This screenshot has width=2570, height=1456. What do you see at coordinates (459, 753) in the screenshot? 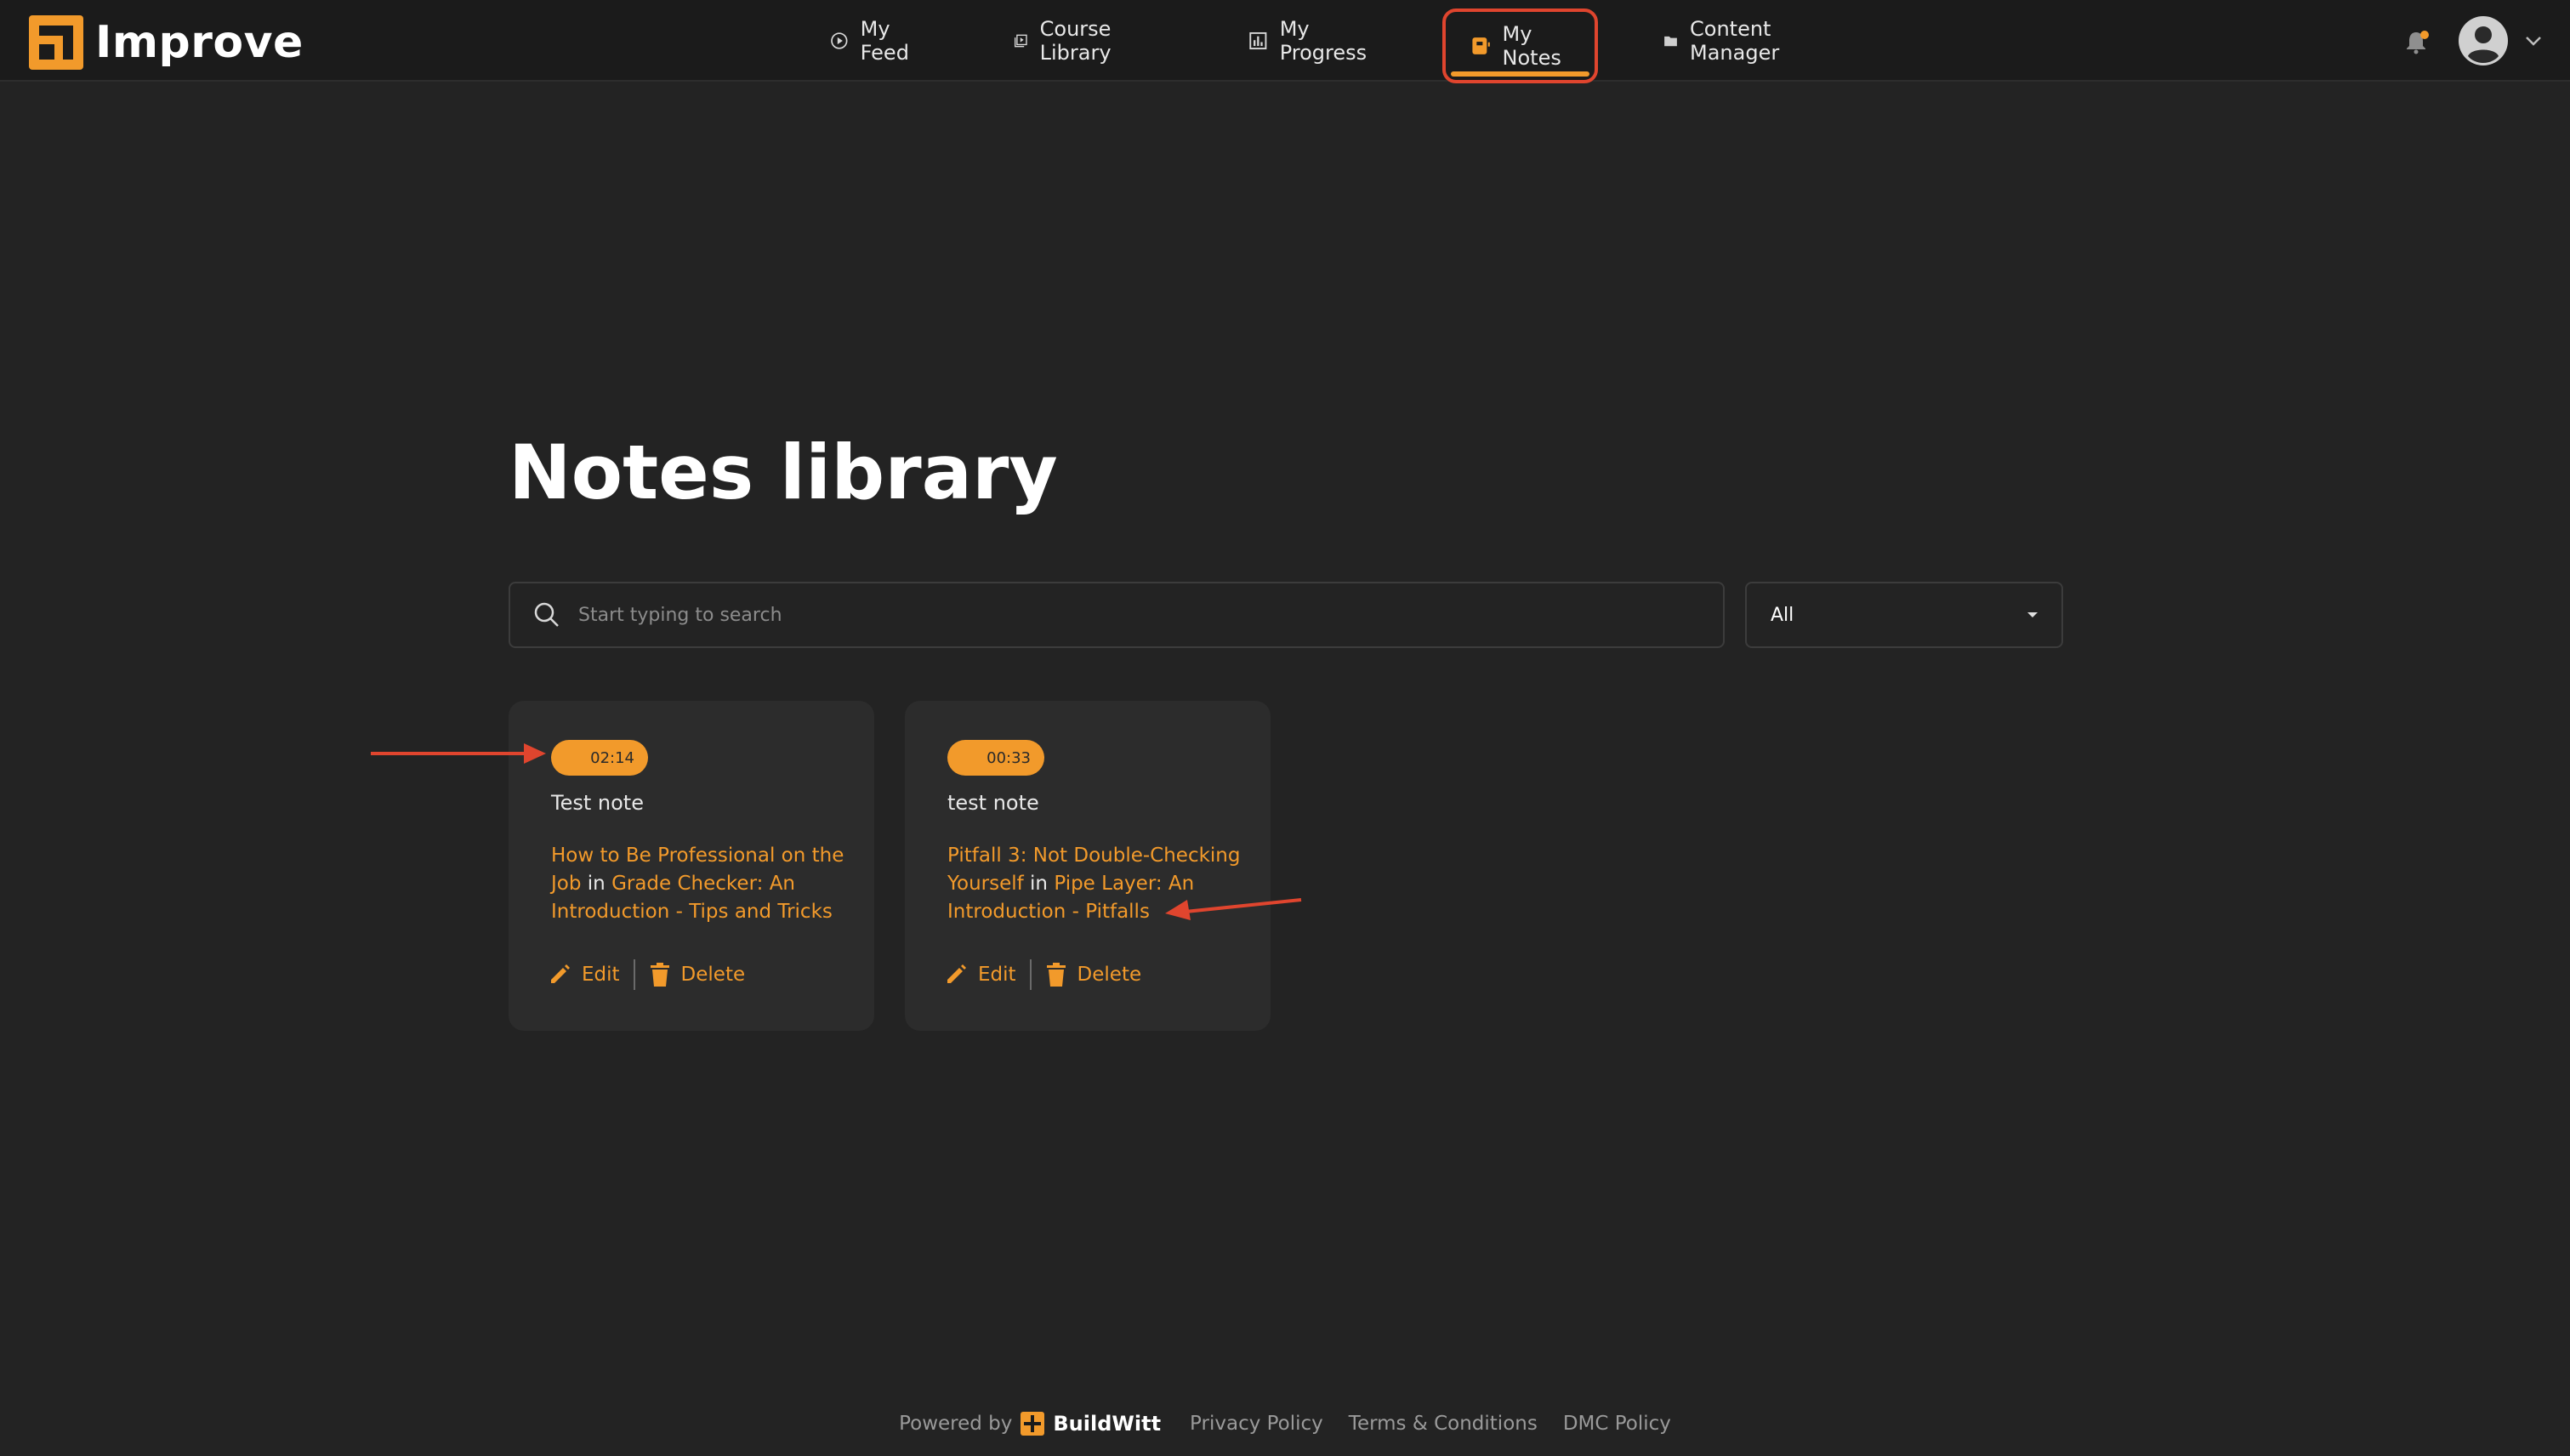
I see `annotation-arrow-right` at bounding box center [459, 753].